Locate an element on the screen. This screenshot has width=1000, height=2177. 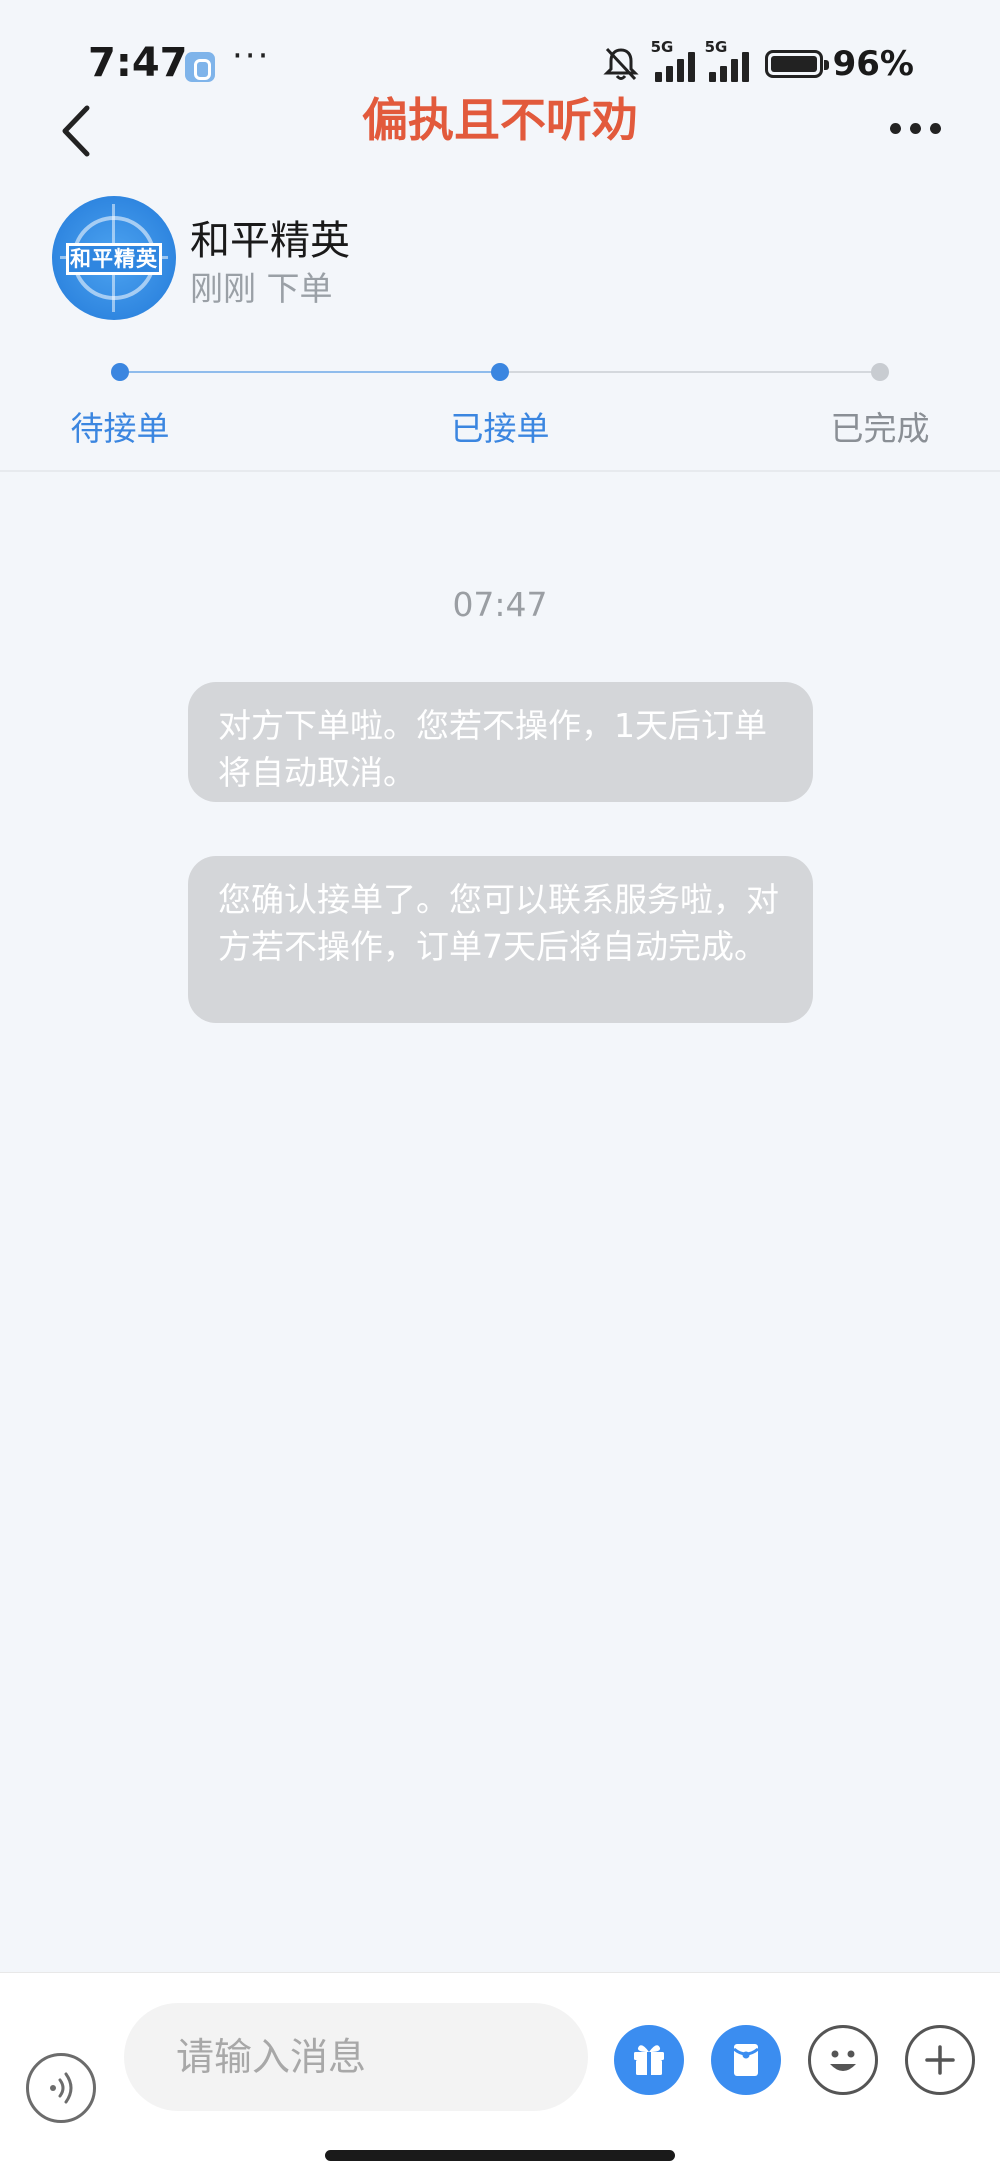
progress-track-done is located at coordinates (310, 372).